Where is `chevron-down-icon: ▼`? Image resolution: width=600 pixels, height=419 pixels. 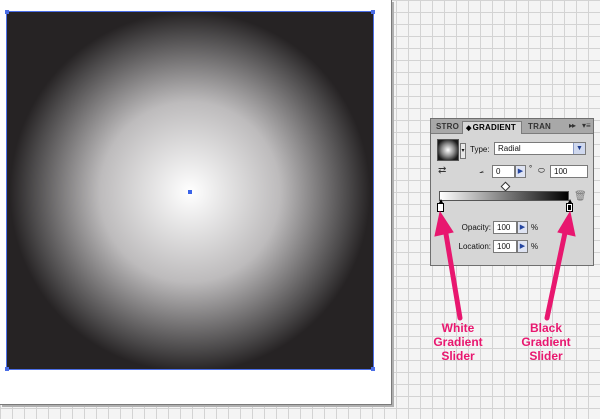 chevron-down-icon: ▼ is located at coordinates (579, 148).